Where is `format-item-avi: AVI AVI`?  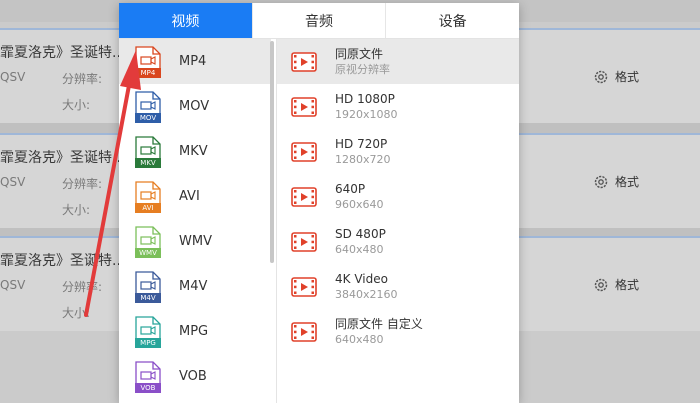 format-item-avi: AVI AVI is located at coordinates (195, 196).